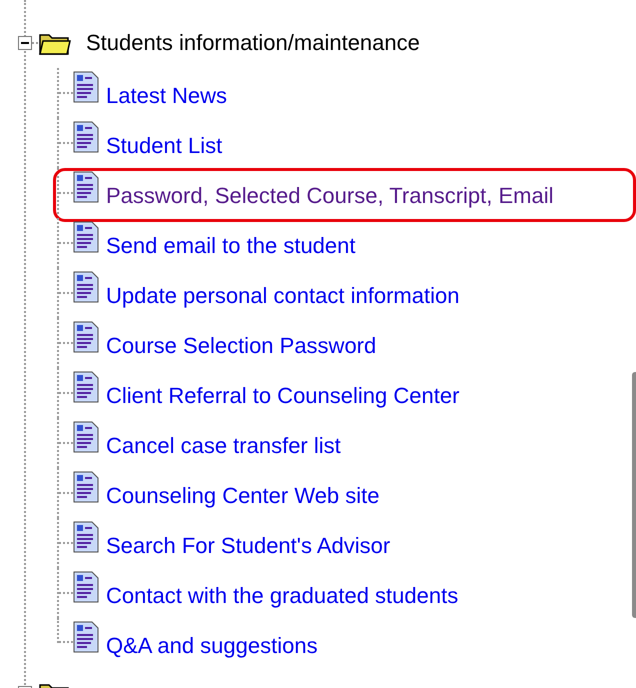  What do you see at coordinates (167, 96) in the screenshot?
I see `tree-link: Latest News` at bounding box center [167, 96].